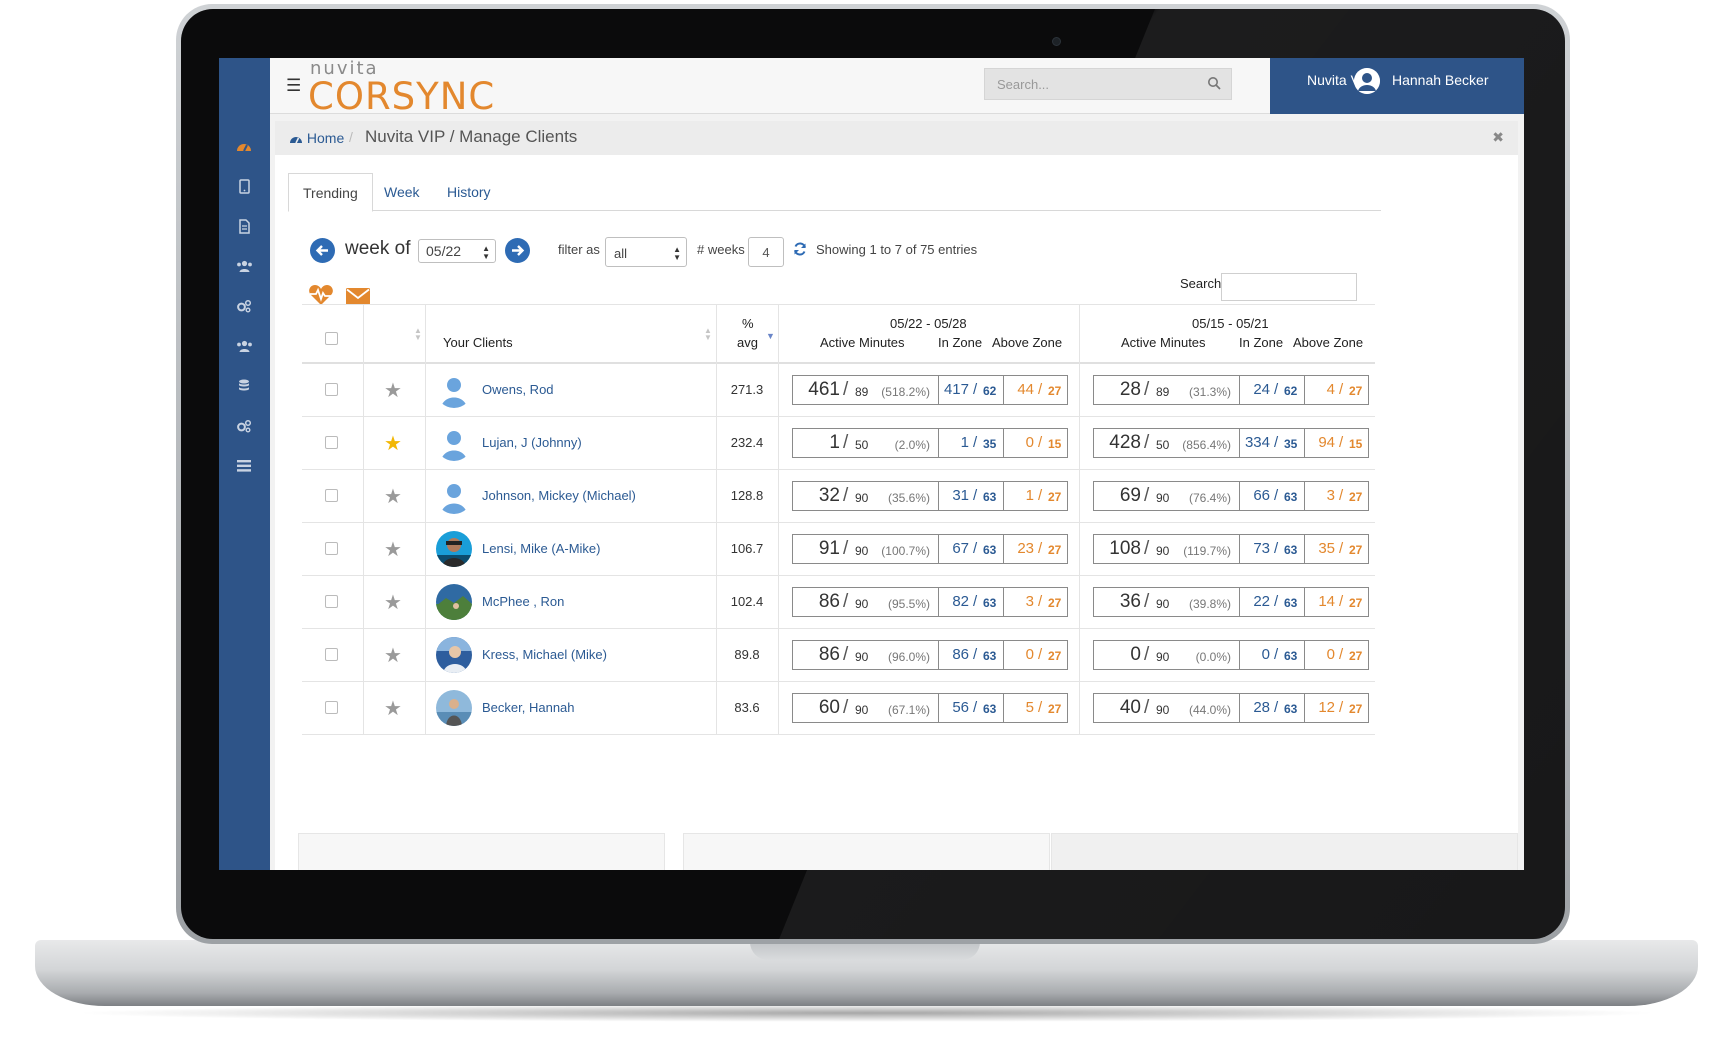 This screenshot has width=1733, height=1048. I want to click on group-icon, so click(244, 346).